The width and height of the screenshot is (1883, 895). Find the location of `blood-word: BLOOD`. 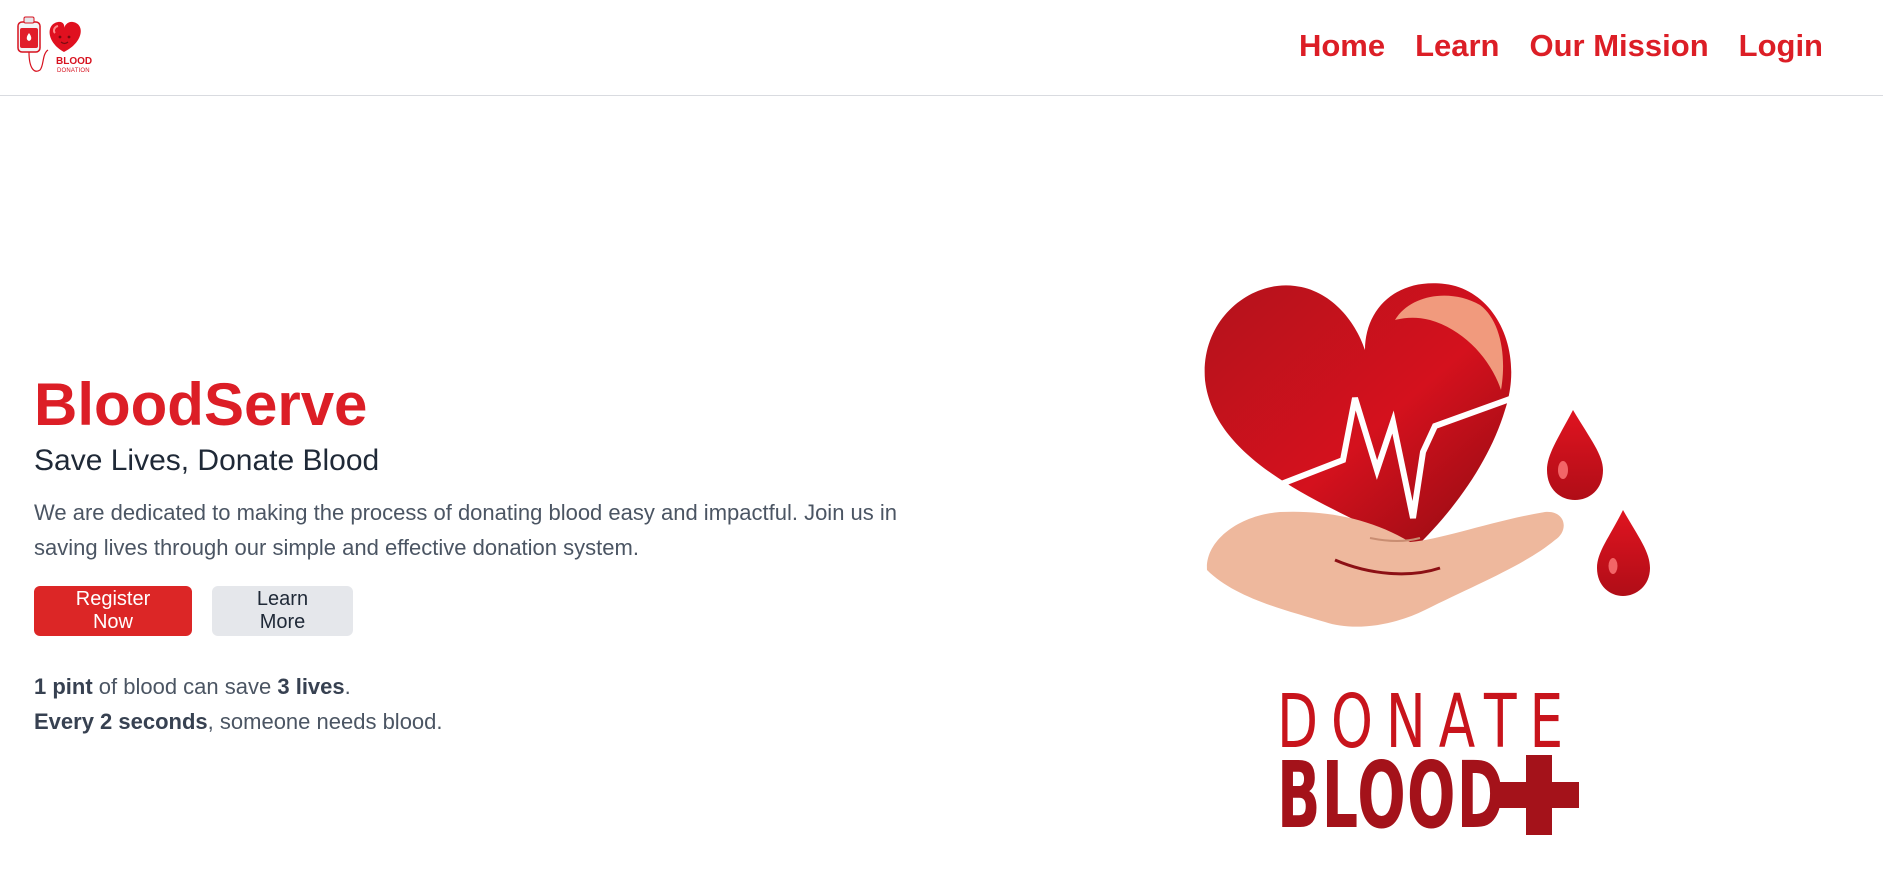

blood-word: BLOOD is located at coordinates (1391, 795).